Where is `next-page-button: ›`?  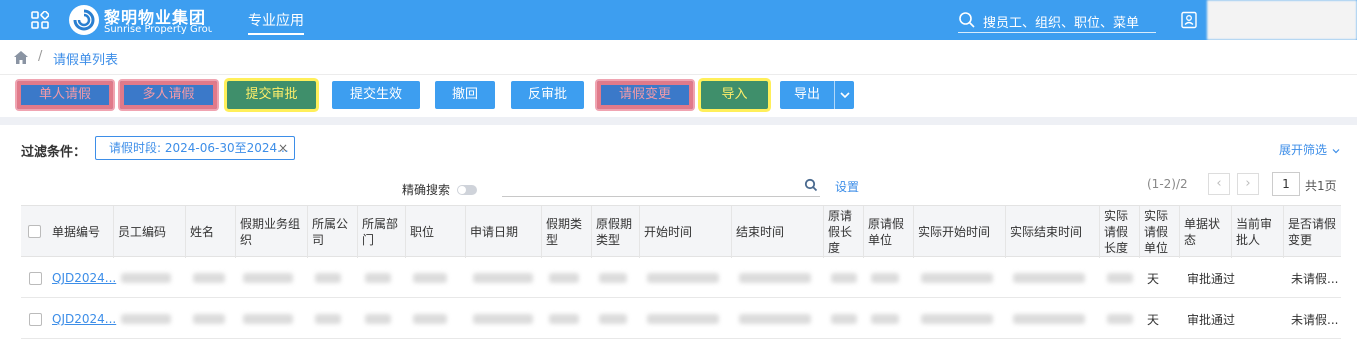 next-page-button: › is located at coordinates (1248, 184).